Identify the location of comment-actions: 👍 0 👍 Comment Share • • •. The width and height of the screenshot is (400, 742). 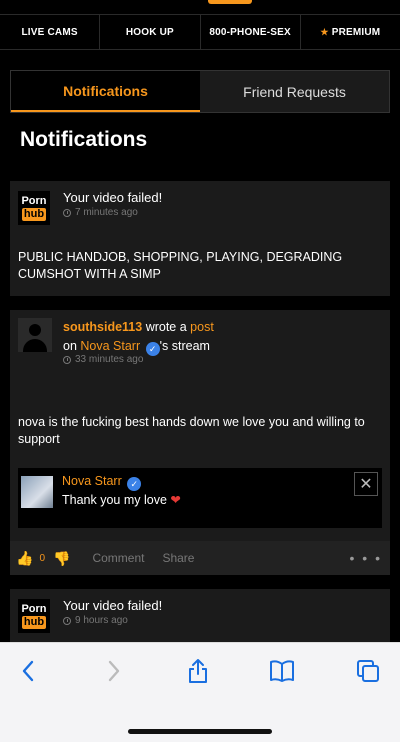
(200, 558).